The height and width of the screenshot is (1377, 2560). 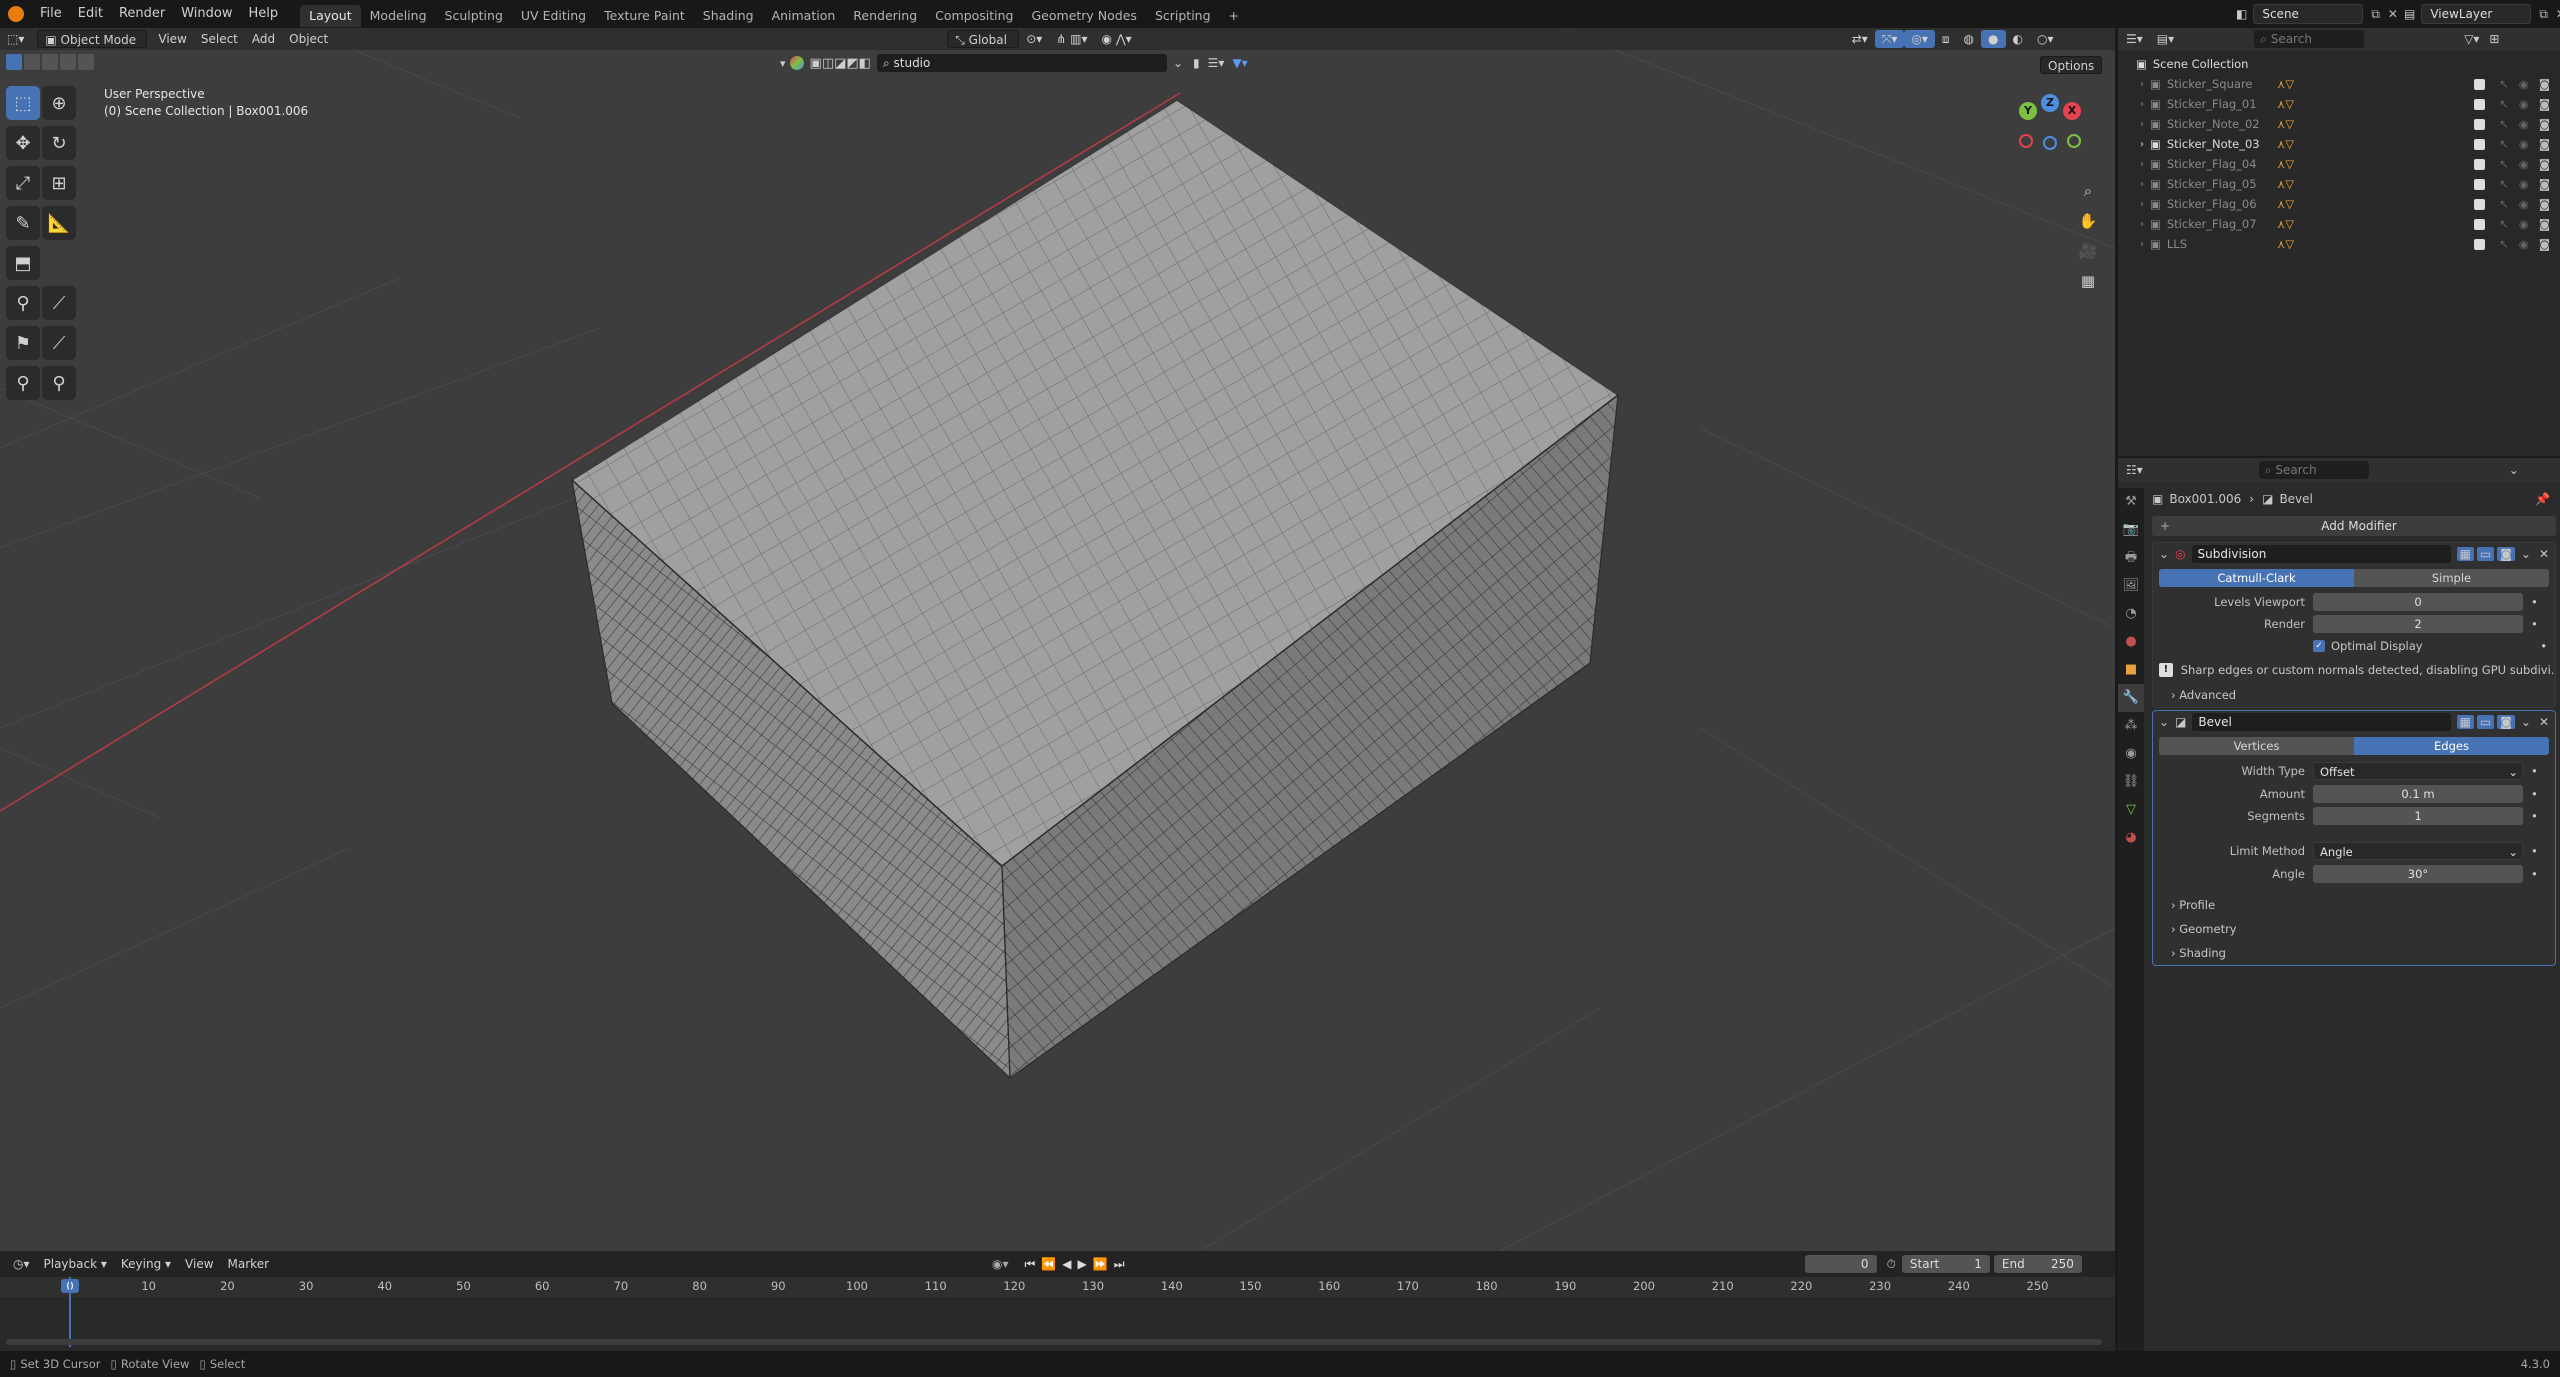 I want to click on outliner-item: › ▣ Sticker_Square ⋏▽ ↖ ◉ ◙, so click(x=2348, y=84).